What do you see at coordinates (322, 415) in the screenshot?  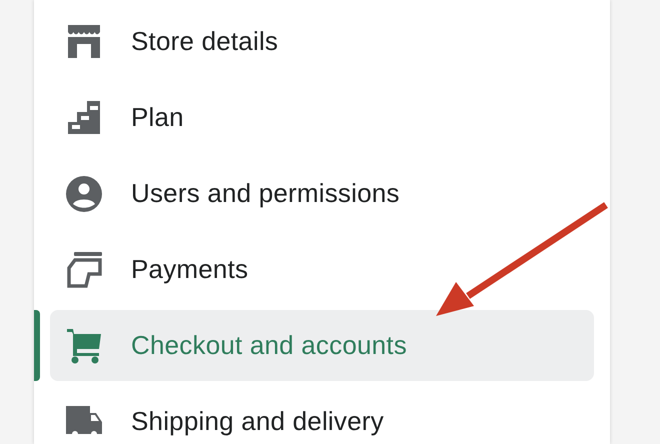 I see `menu-item: Shipping and delivery` at bounding box center [322, 415].